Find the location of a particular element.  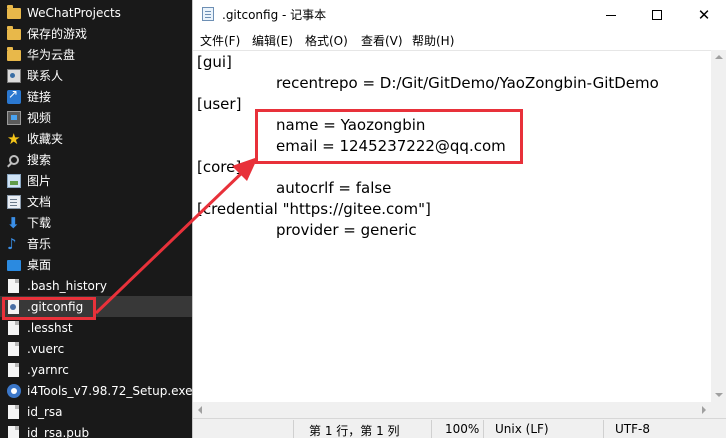

menu-format: 格式(O) is located at coordinates (326, 40).